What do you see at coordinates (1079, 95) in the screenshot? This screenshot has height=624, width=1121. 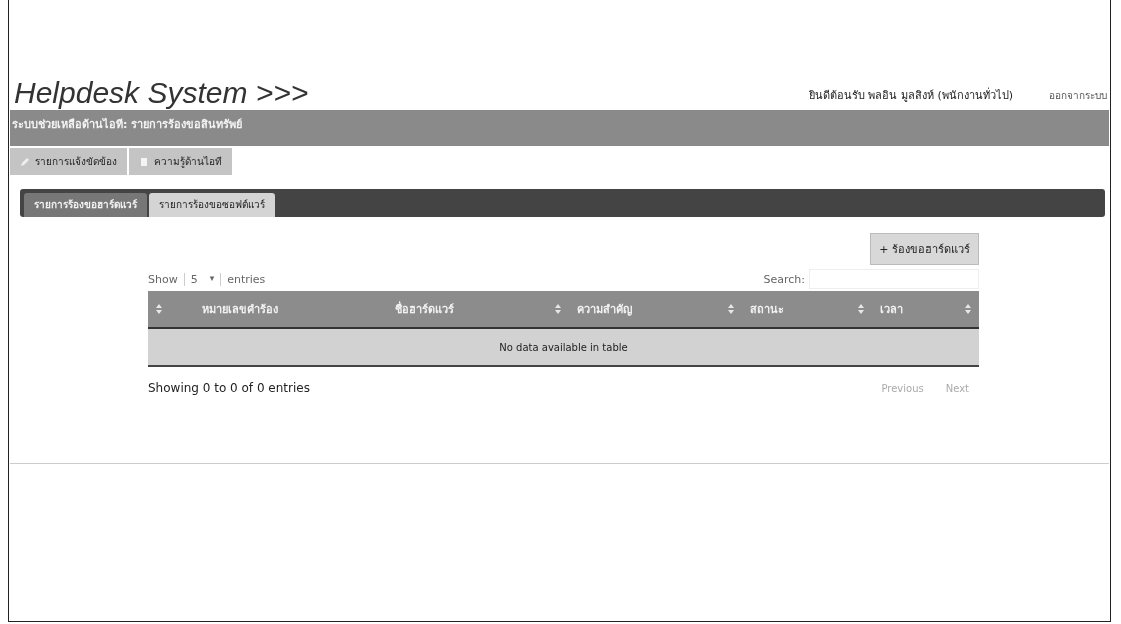 I see `logout-link: ออกจากระบบ` at bounding box center [1079, 95].